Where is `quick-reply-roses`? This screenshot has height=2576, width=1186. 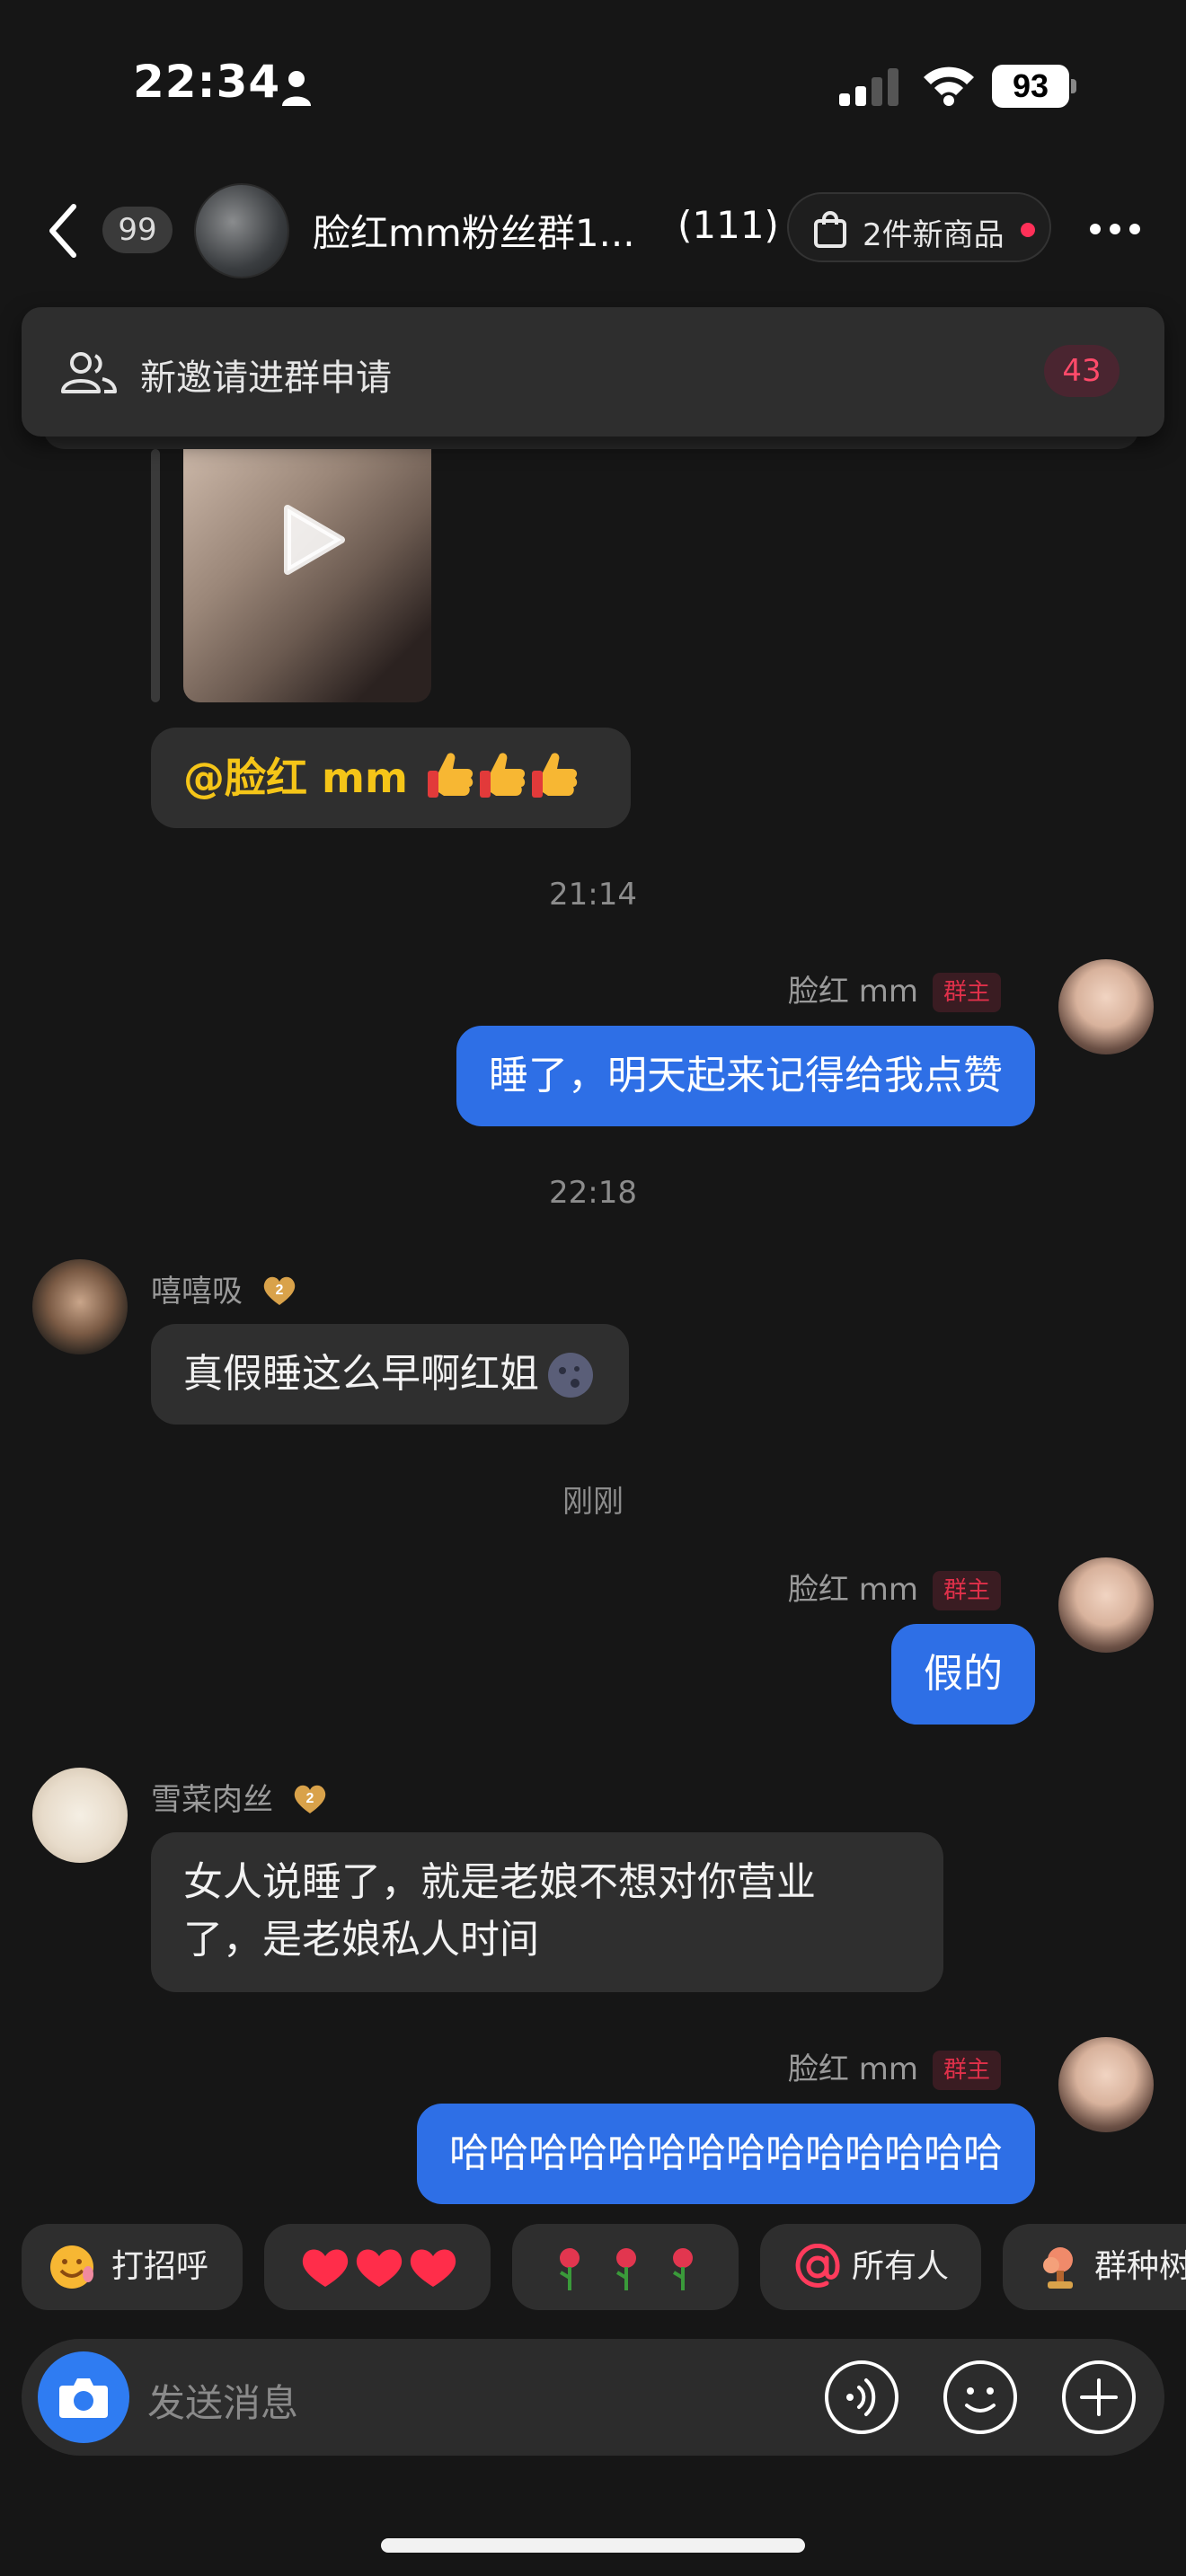
quick-reply-roses is located at coordinates (625, 2267).